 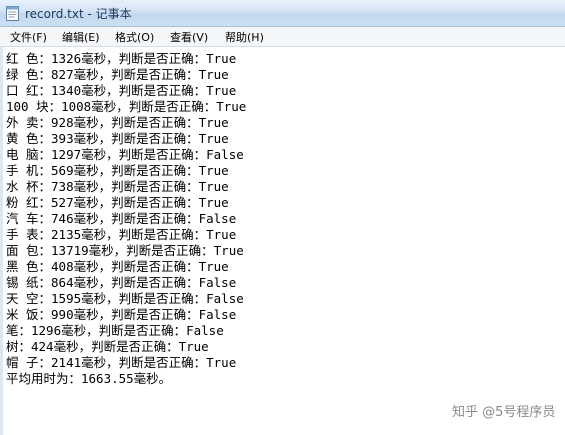 What do you see at coordinates (12, 13) in the screenshot?
I see `notepad-icon` at bounding box center [12, 13].